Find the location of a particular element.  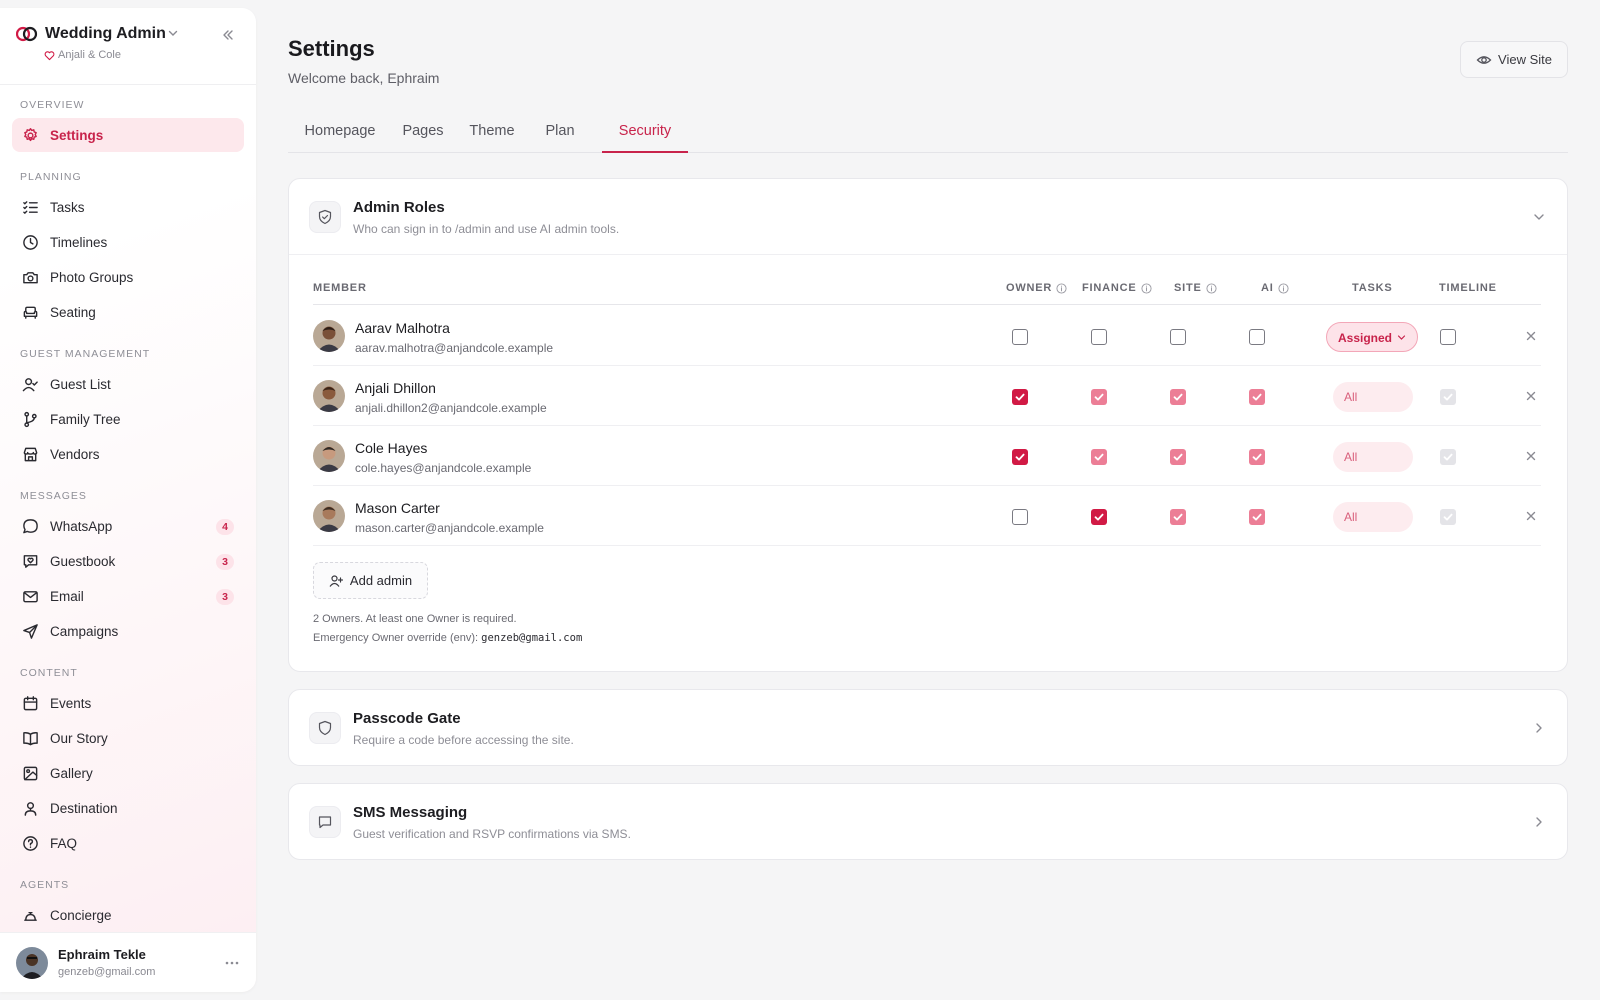

user-name: Ephraim Tekle is located at coordinates (102, 954).